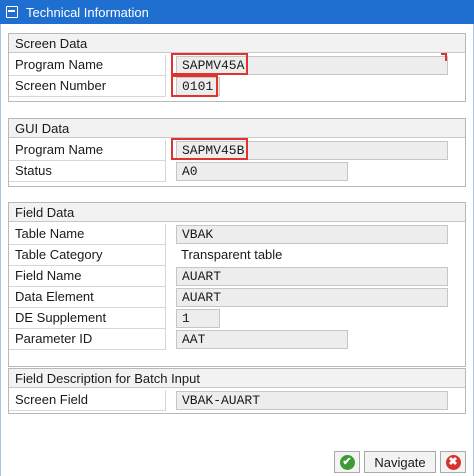  I want to click on window-icon, so click(12, 12).